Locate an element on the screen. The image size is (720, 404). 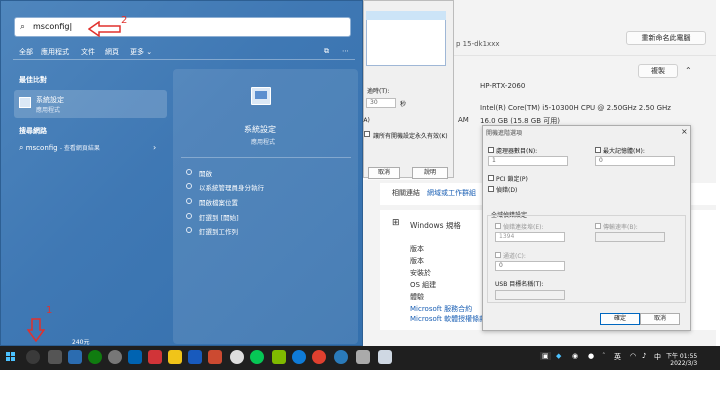
chevron-right-icon: › is located at coordinates (155, 147).